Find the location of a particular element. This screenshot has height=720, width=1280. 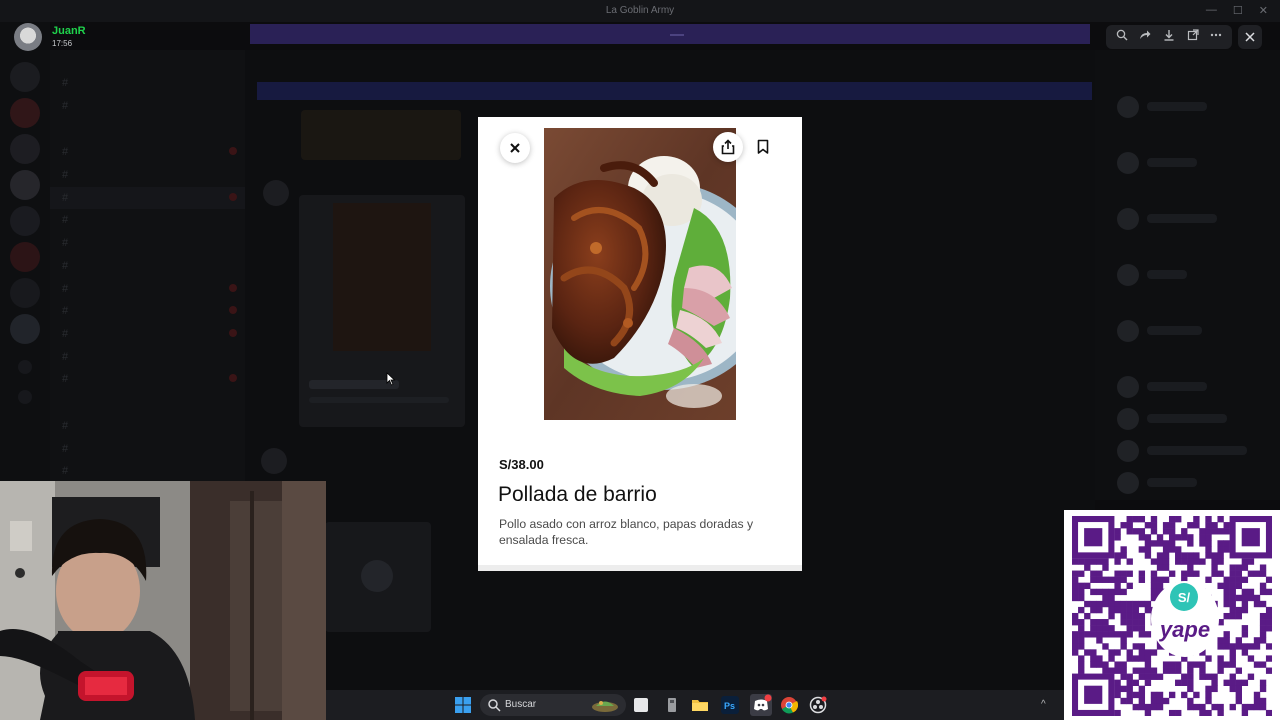

video-embed is located at coordinates (378, 577).